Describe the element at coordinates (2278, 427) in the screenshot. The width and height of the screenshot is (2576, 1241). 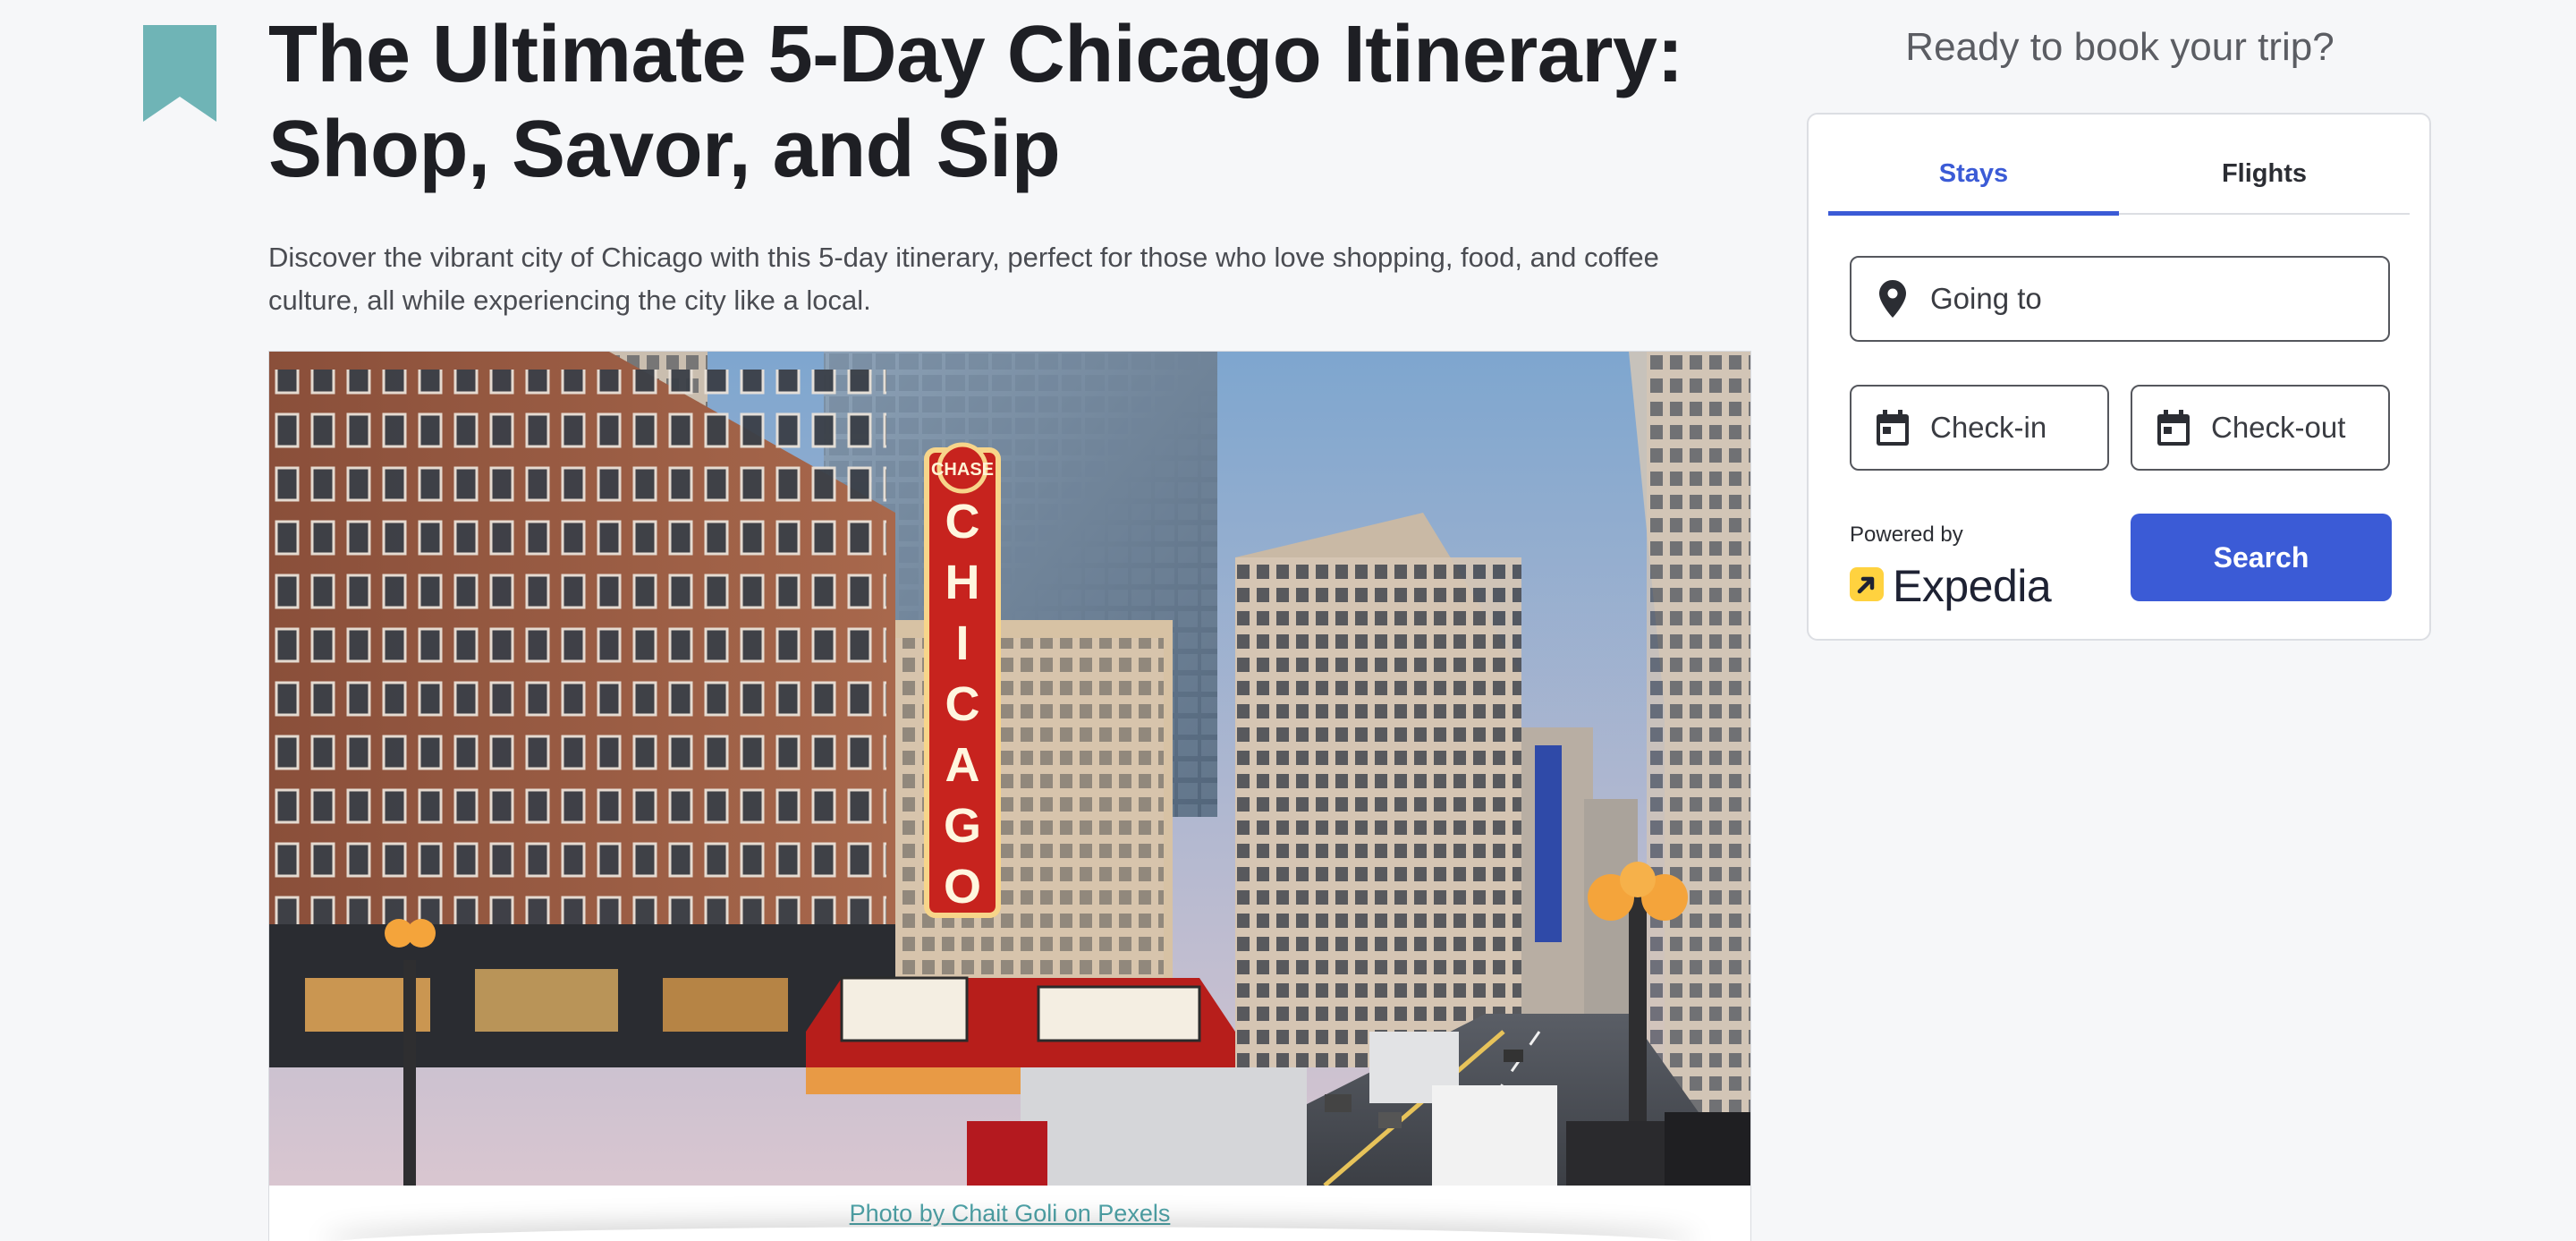
I see `checkout-label: Check-out` at that location.